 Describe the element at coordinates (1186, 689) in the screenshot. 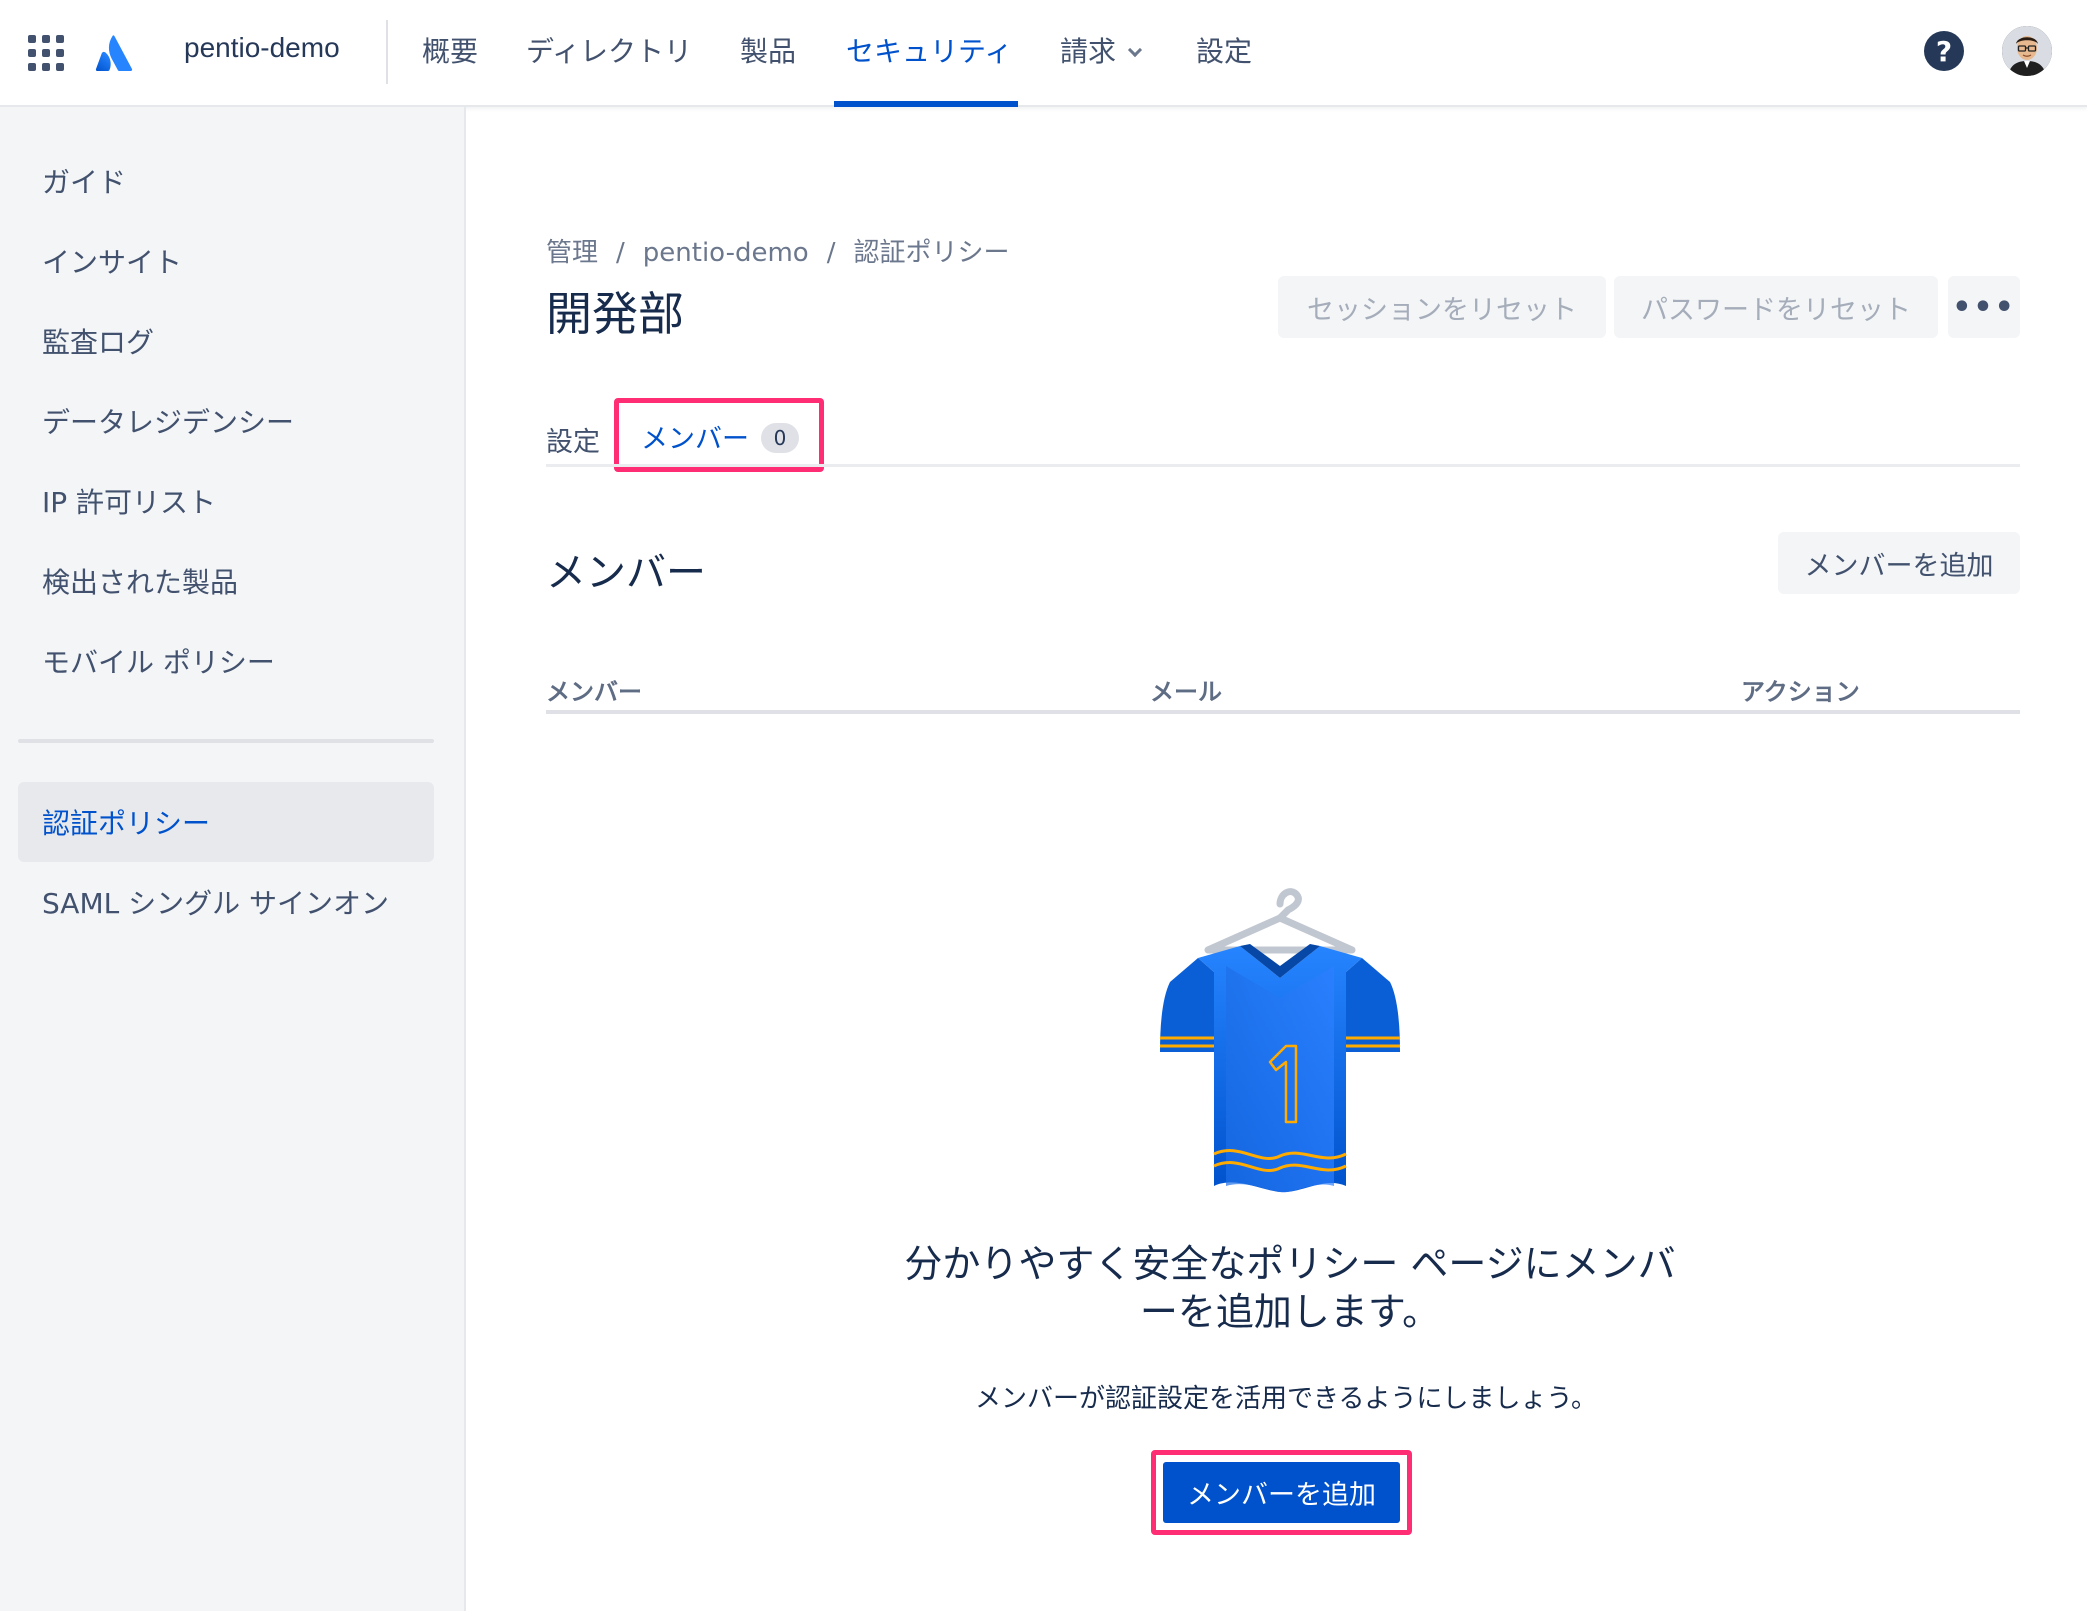

I see `column-header-email: メール` at that location.